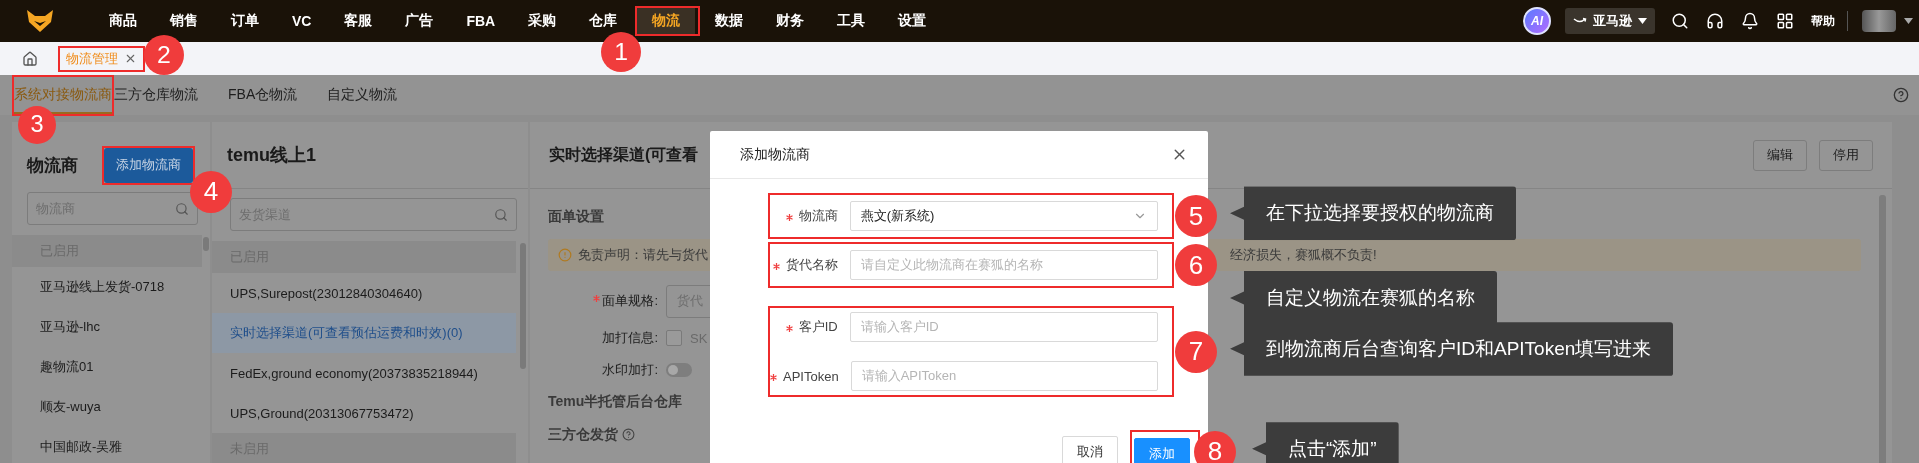  Describe the element at coordinates (804, 216) in the screenshot. I see `field-label: 物流商` at that location.